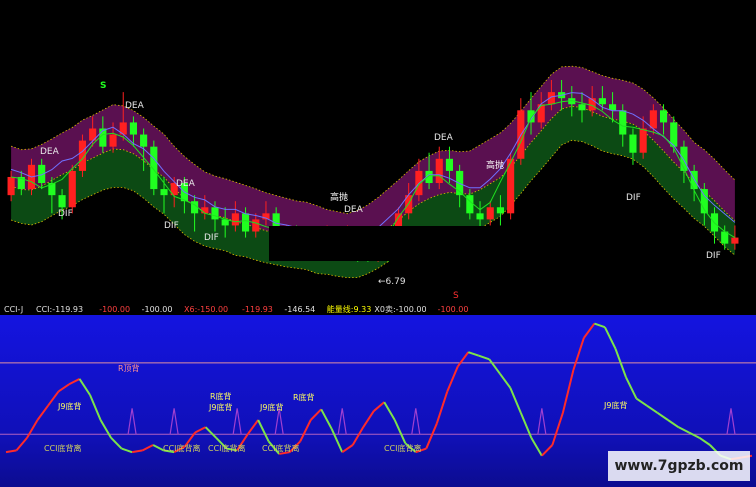  I want to click on red-s-label: S, so click(456, 296).